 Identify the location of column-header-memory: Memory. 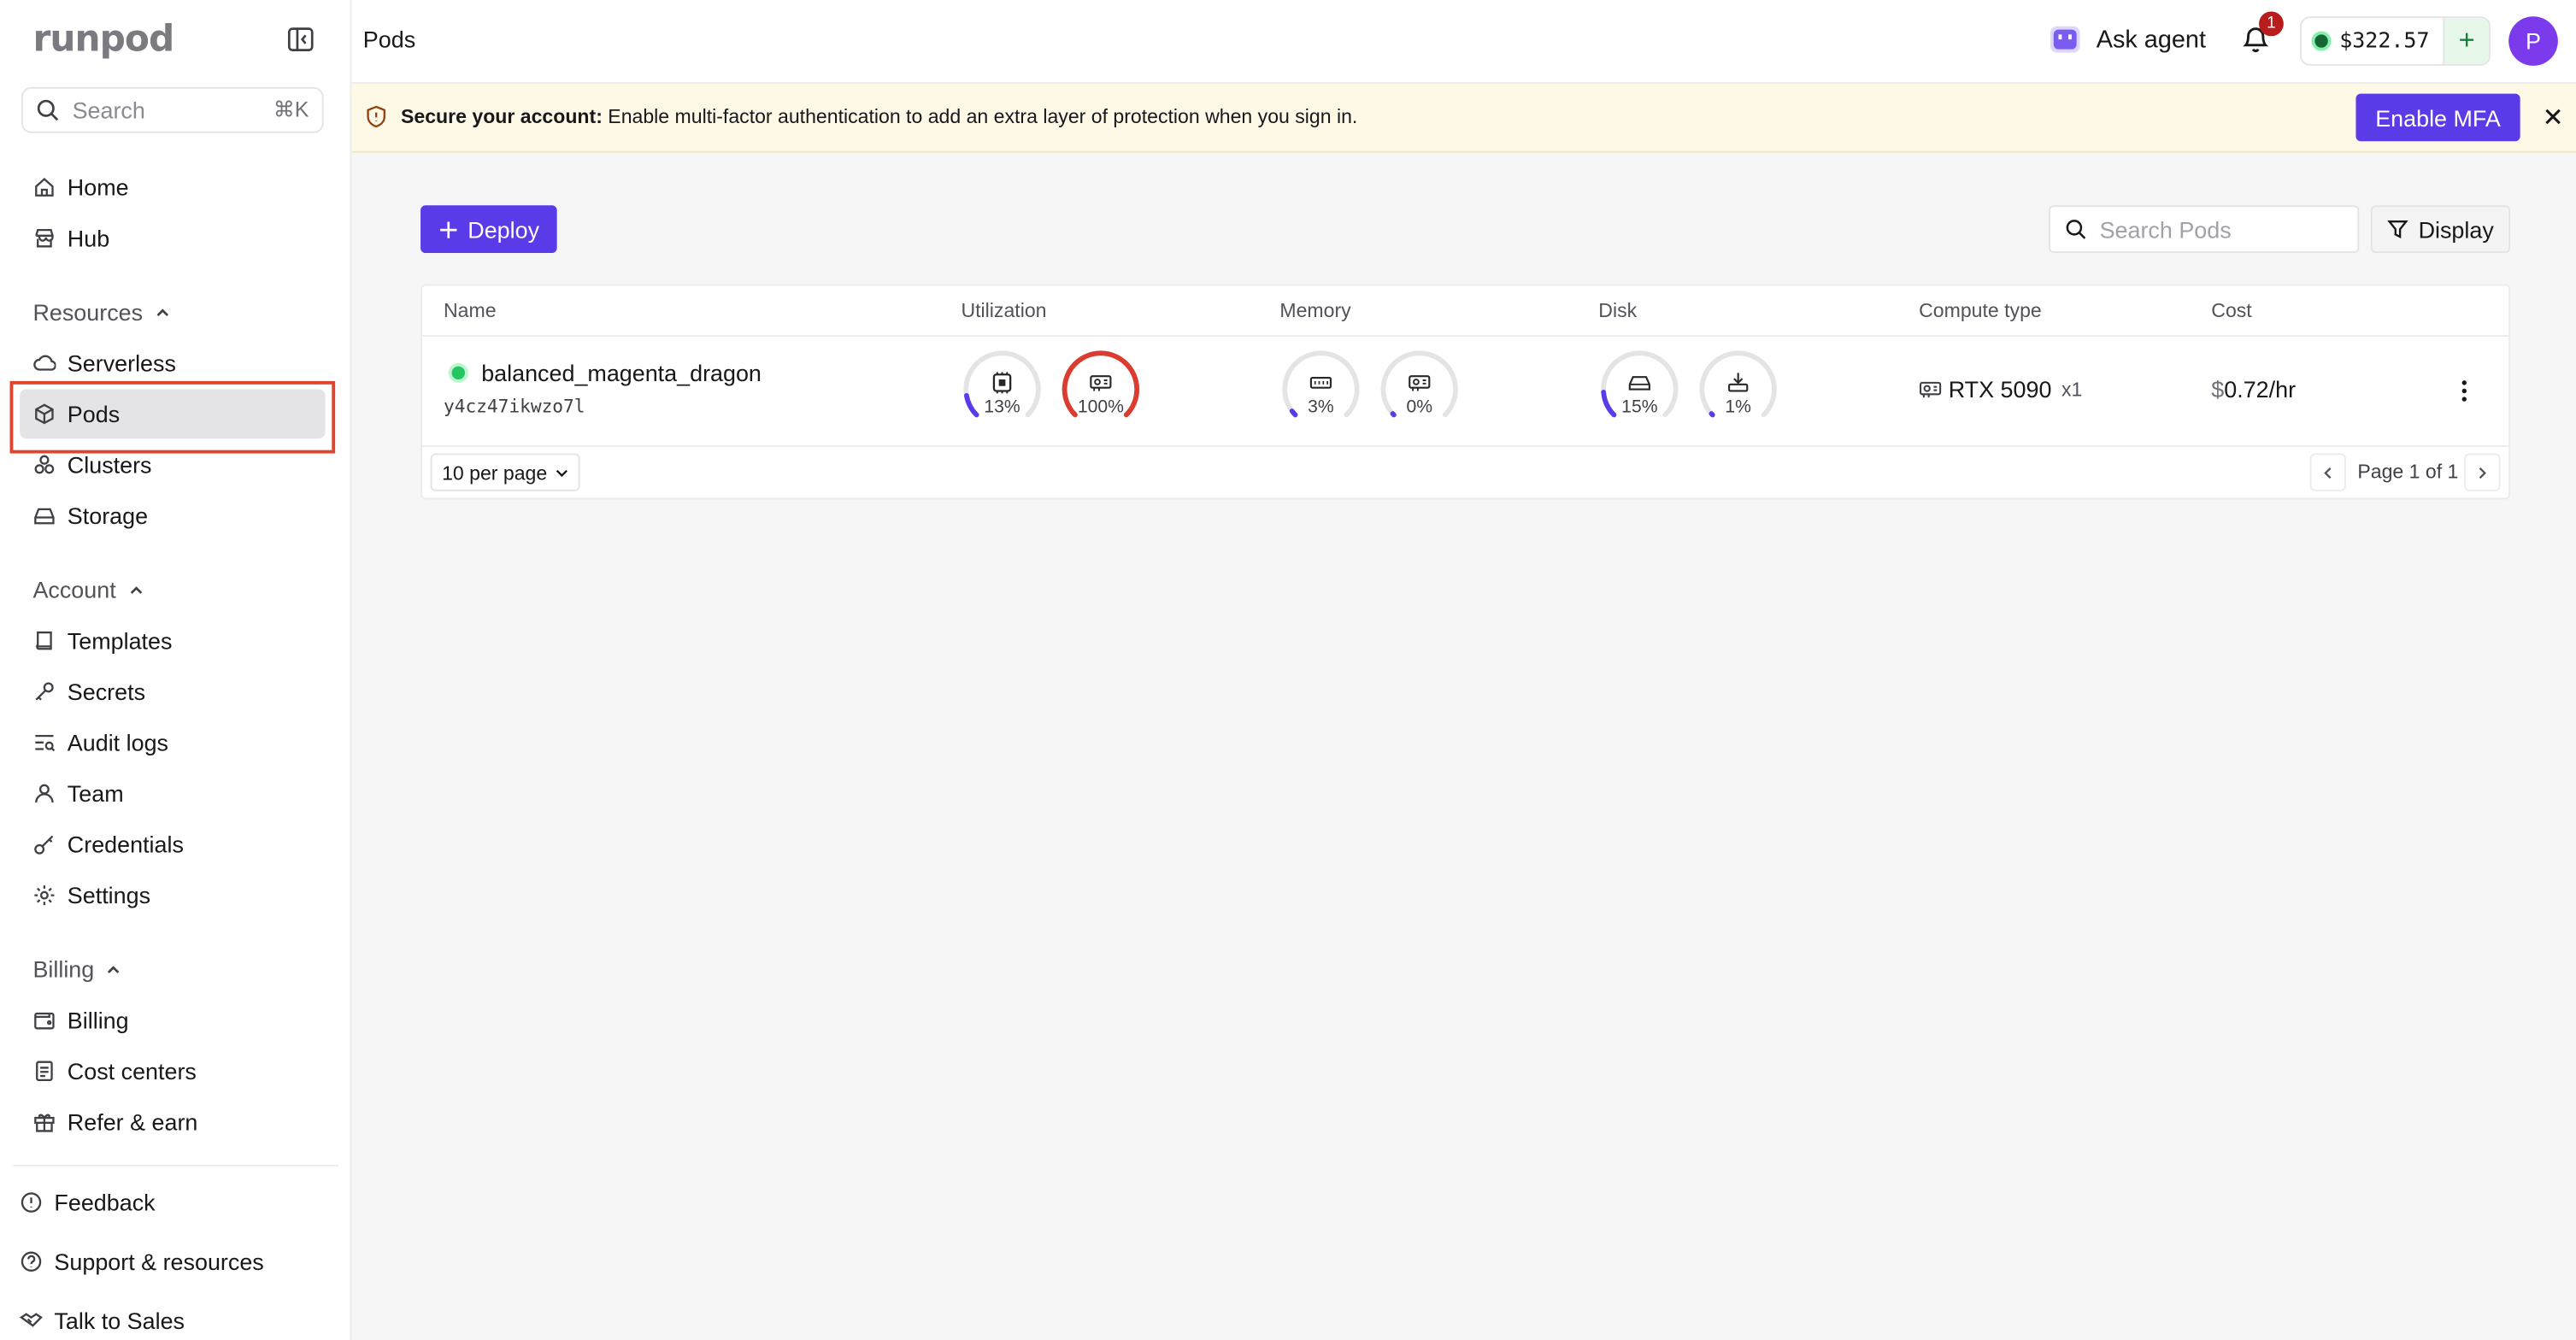
(1314, 310).